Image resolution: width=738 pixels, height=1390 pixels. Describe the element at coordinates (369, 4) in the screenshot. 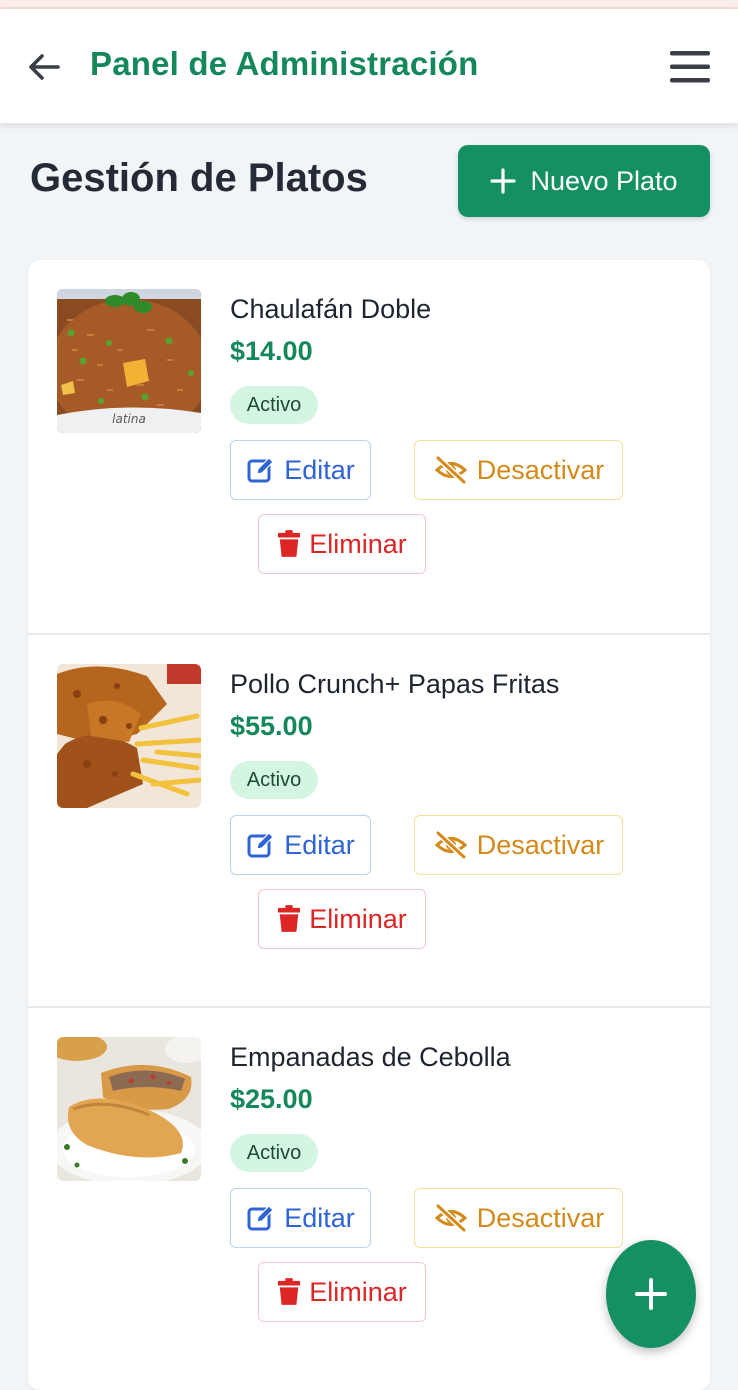

I see `status-strip` at that location.